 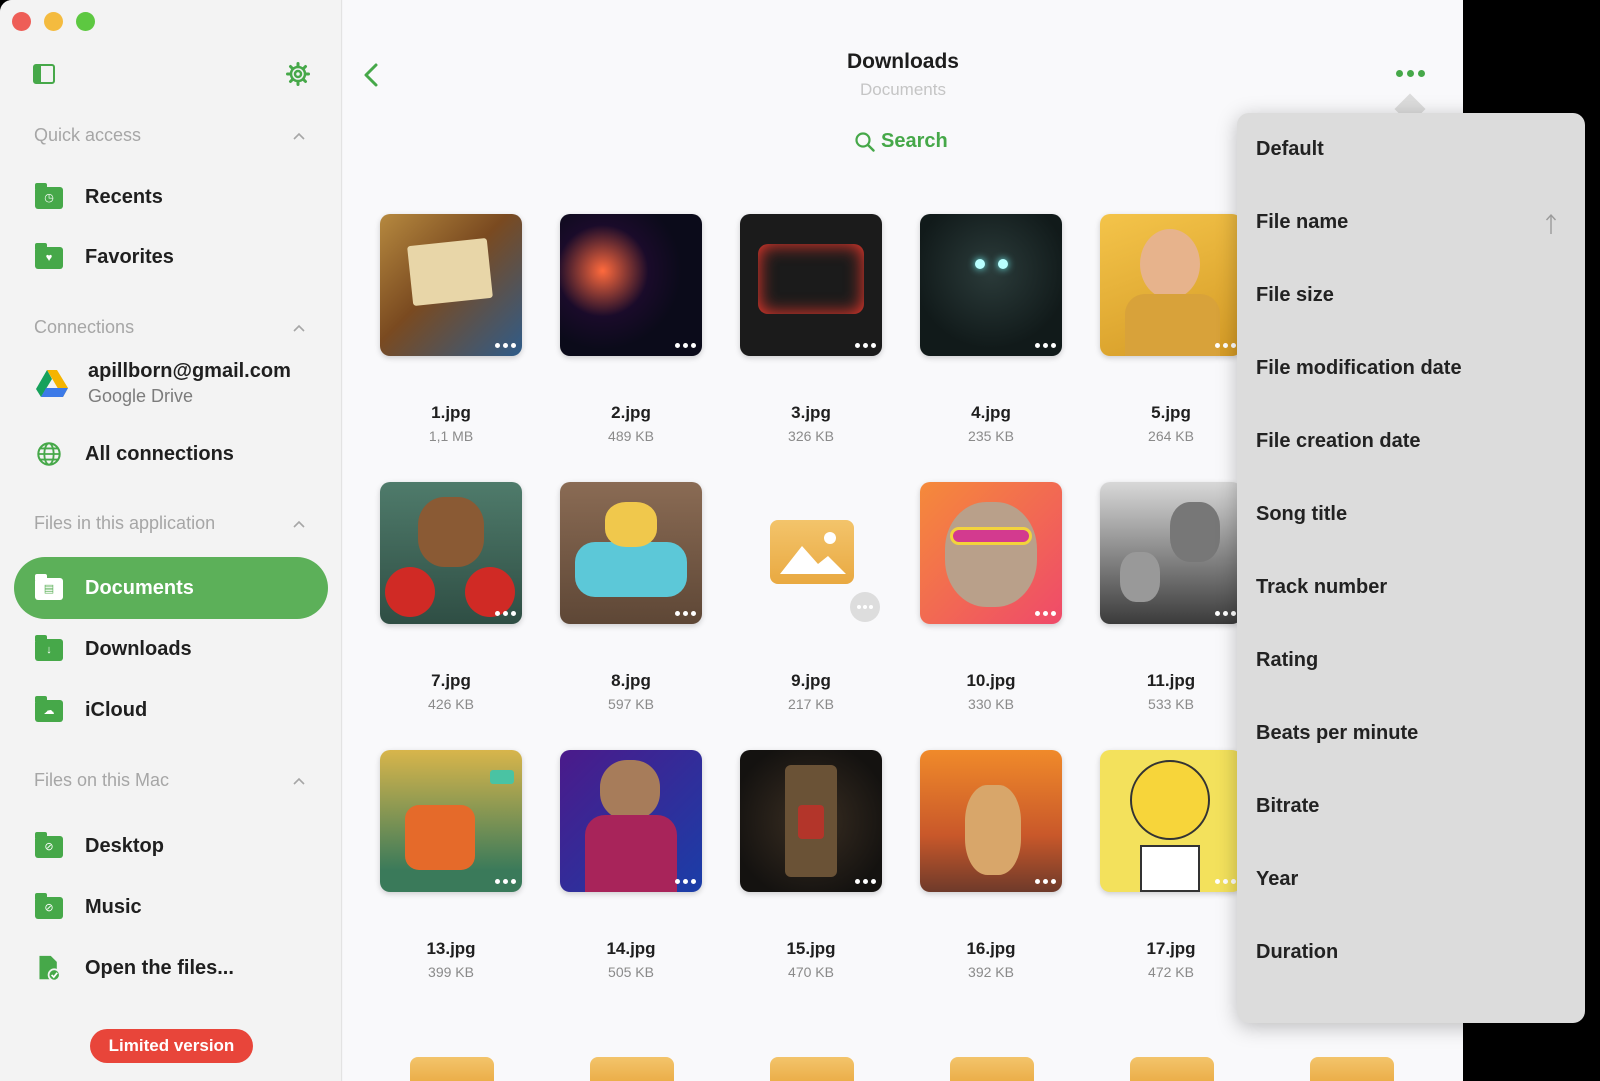 I want to click on document-folder-icon: ▤, so click(x=49, y=587).